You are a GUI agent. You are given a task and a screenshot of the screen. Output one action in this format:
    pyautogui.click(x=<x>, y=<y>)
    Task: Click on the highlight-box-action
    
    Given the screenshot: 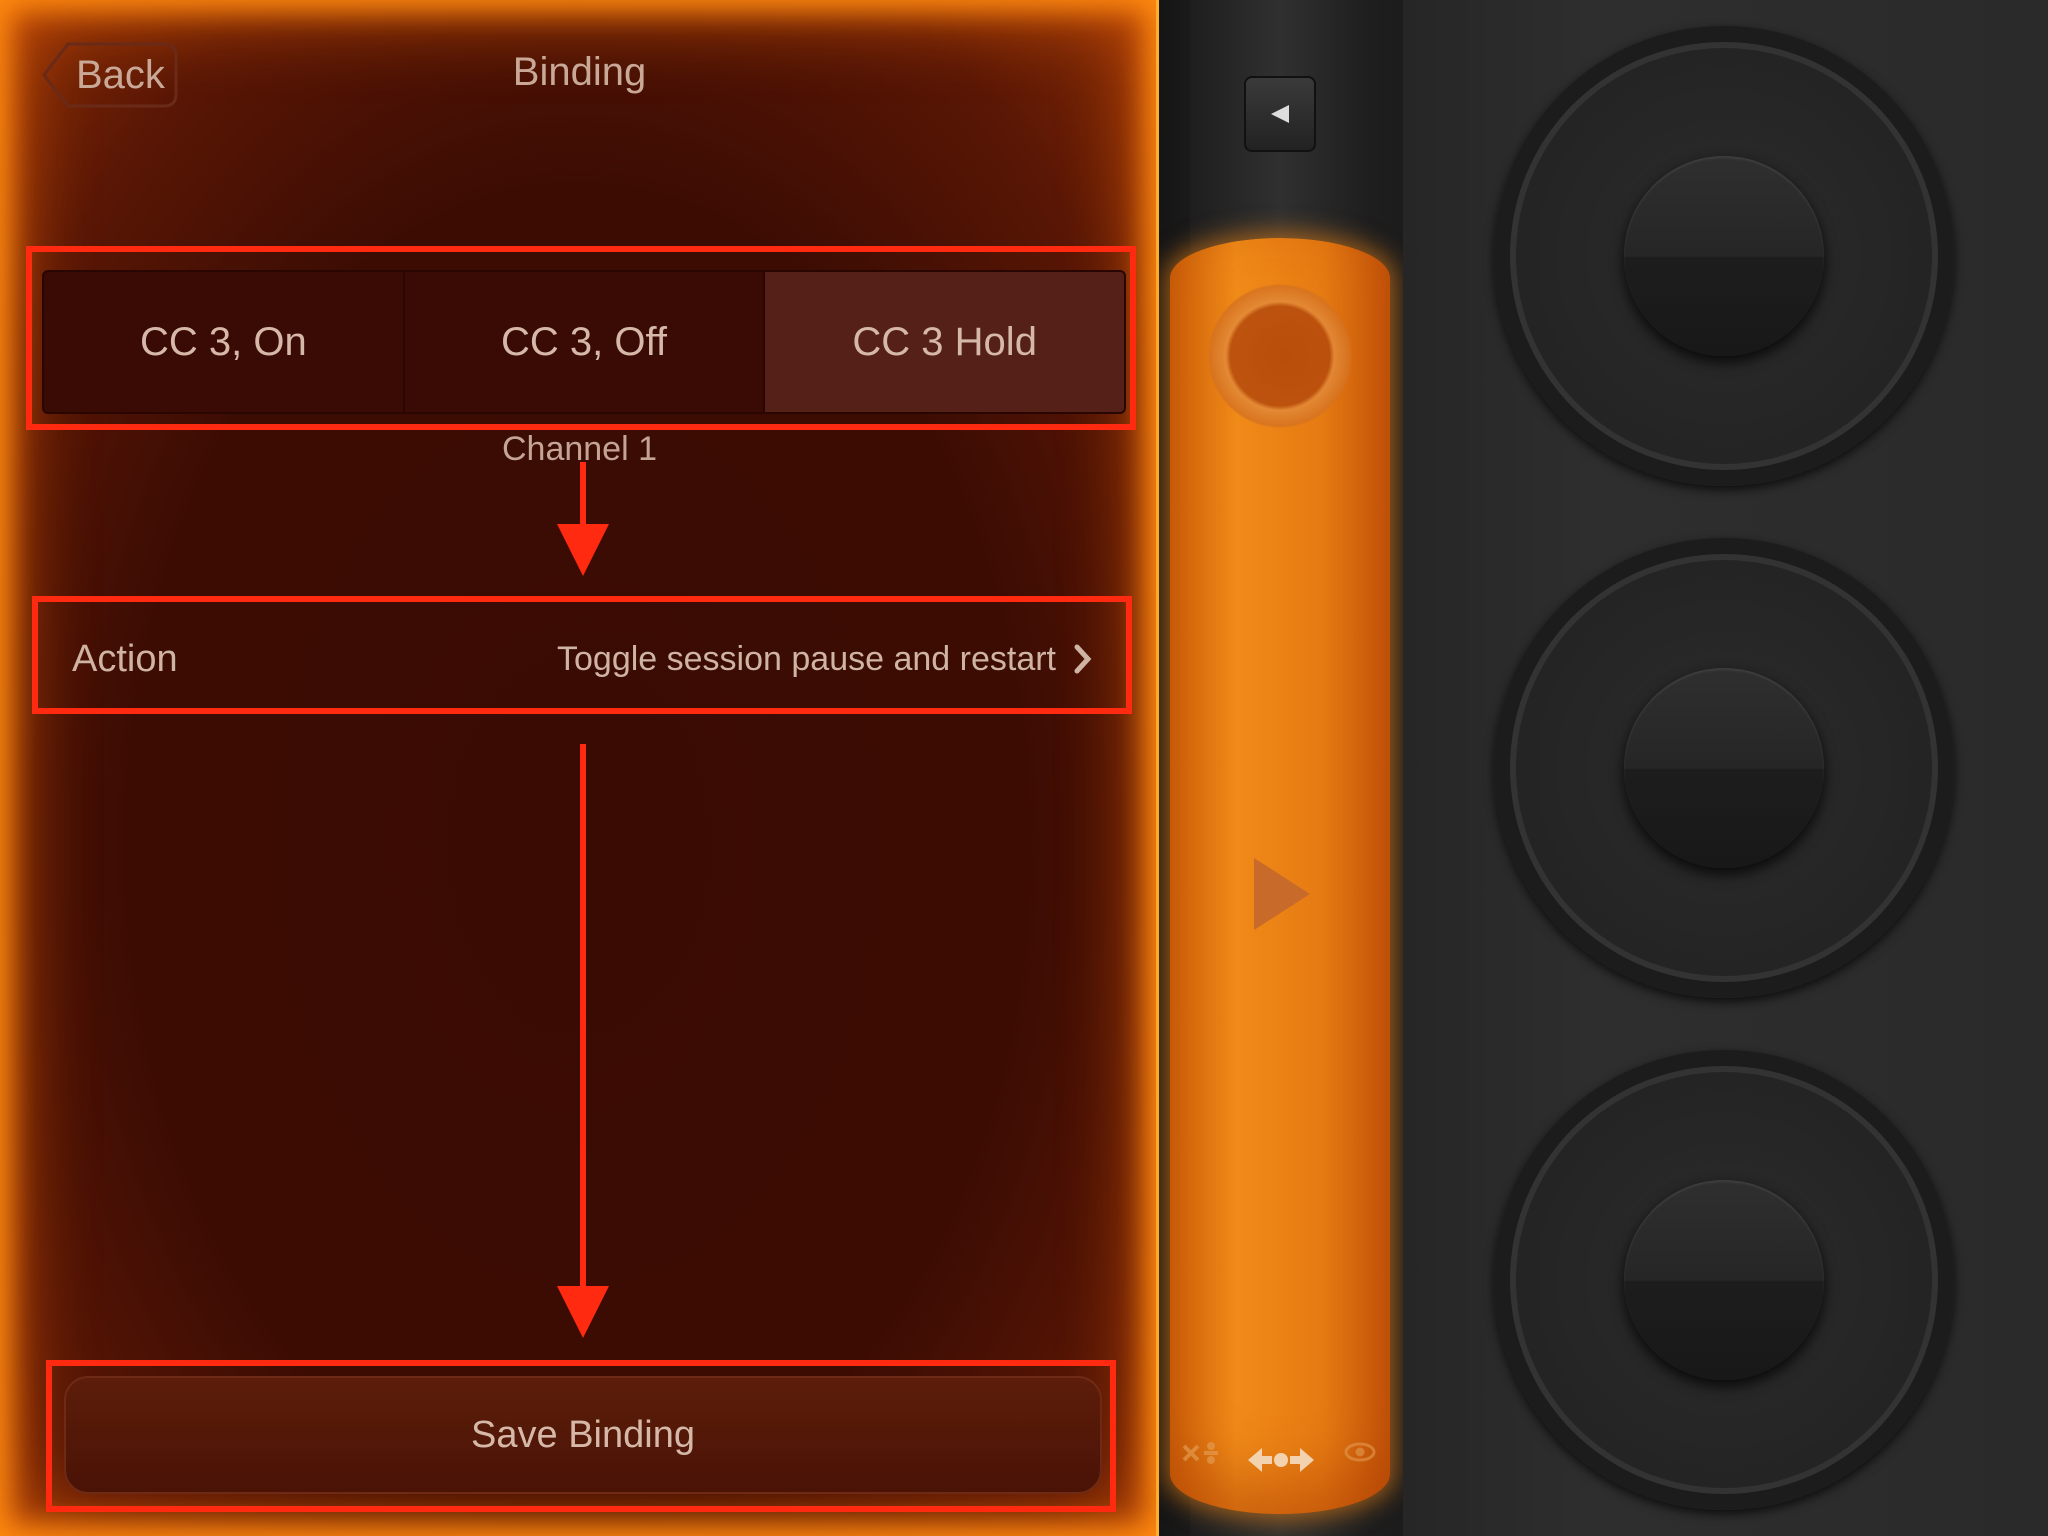 What is the action you would take?
    pyautogui.click(x=582, y=655)
    